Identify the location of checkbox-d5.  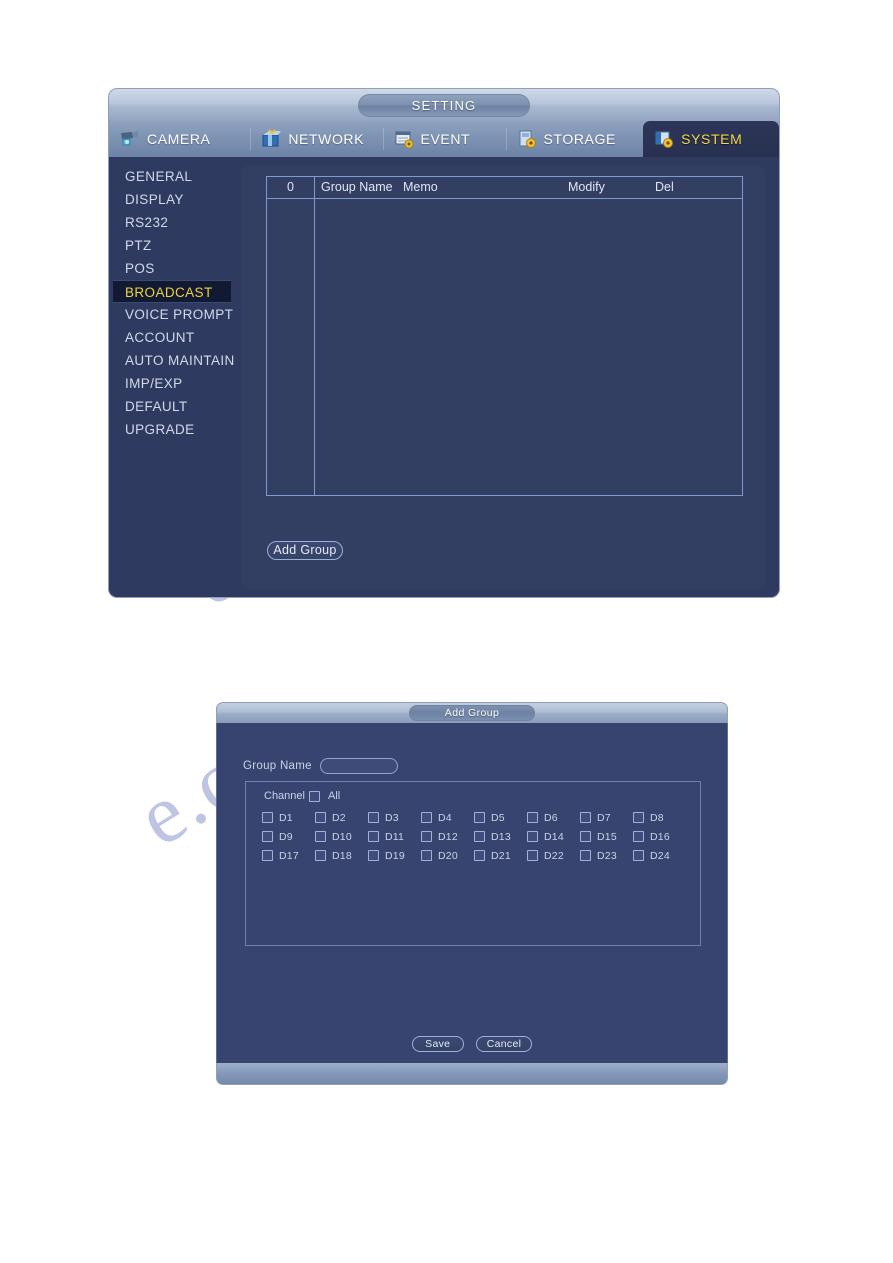
(479, 817).